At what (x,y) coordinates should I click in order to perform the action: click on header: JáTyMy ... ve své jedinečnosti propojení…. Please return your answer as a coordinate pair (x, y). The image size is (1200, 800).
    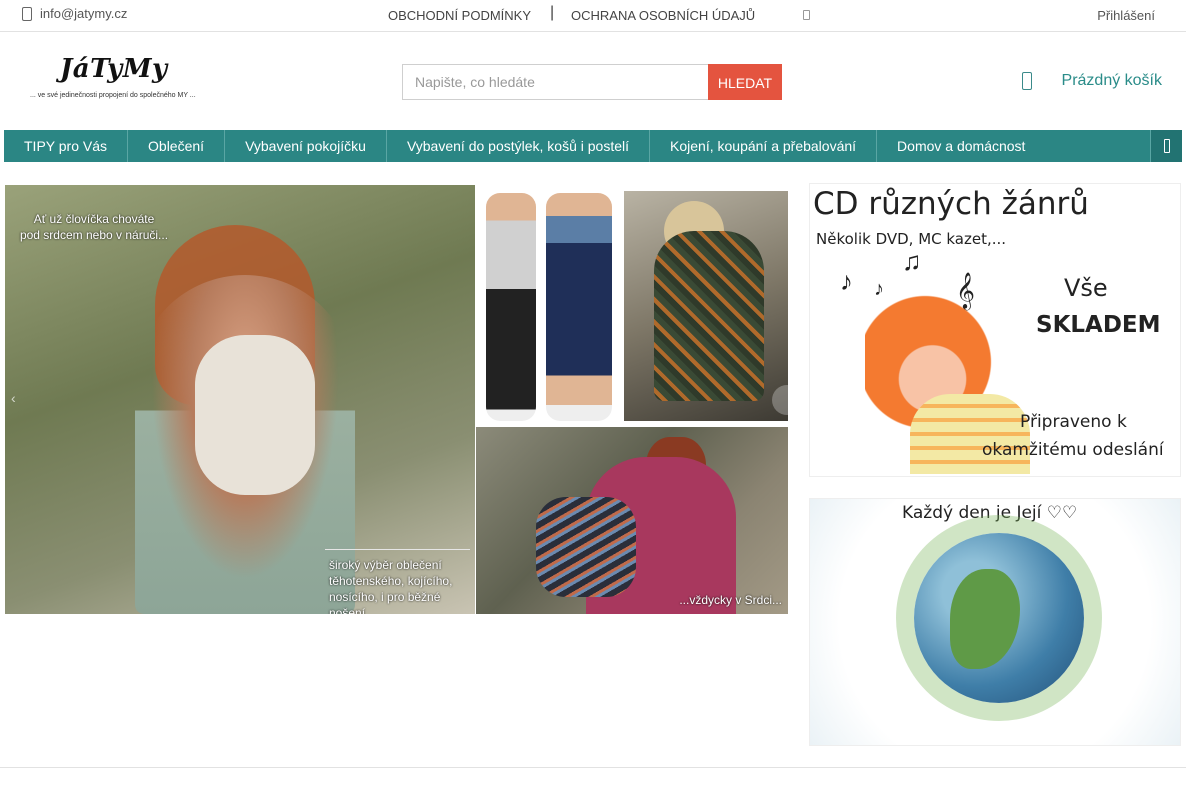
    Looking at the image, I should click on (593, 81).